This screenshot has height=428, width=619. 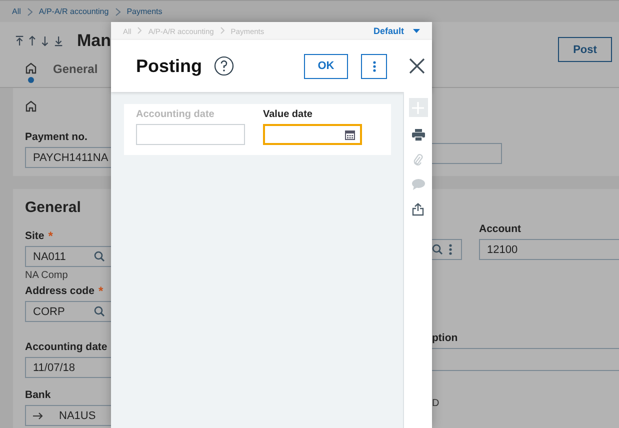 I want to click on field-label: Bank, so click(x=38, y=395).